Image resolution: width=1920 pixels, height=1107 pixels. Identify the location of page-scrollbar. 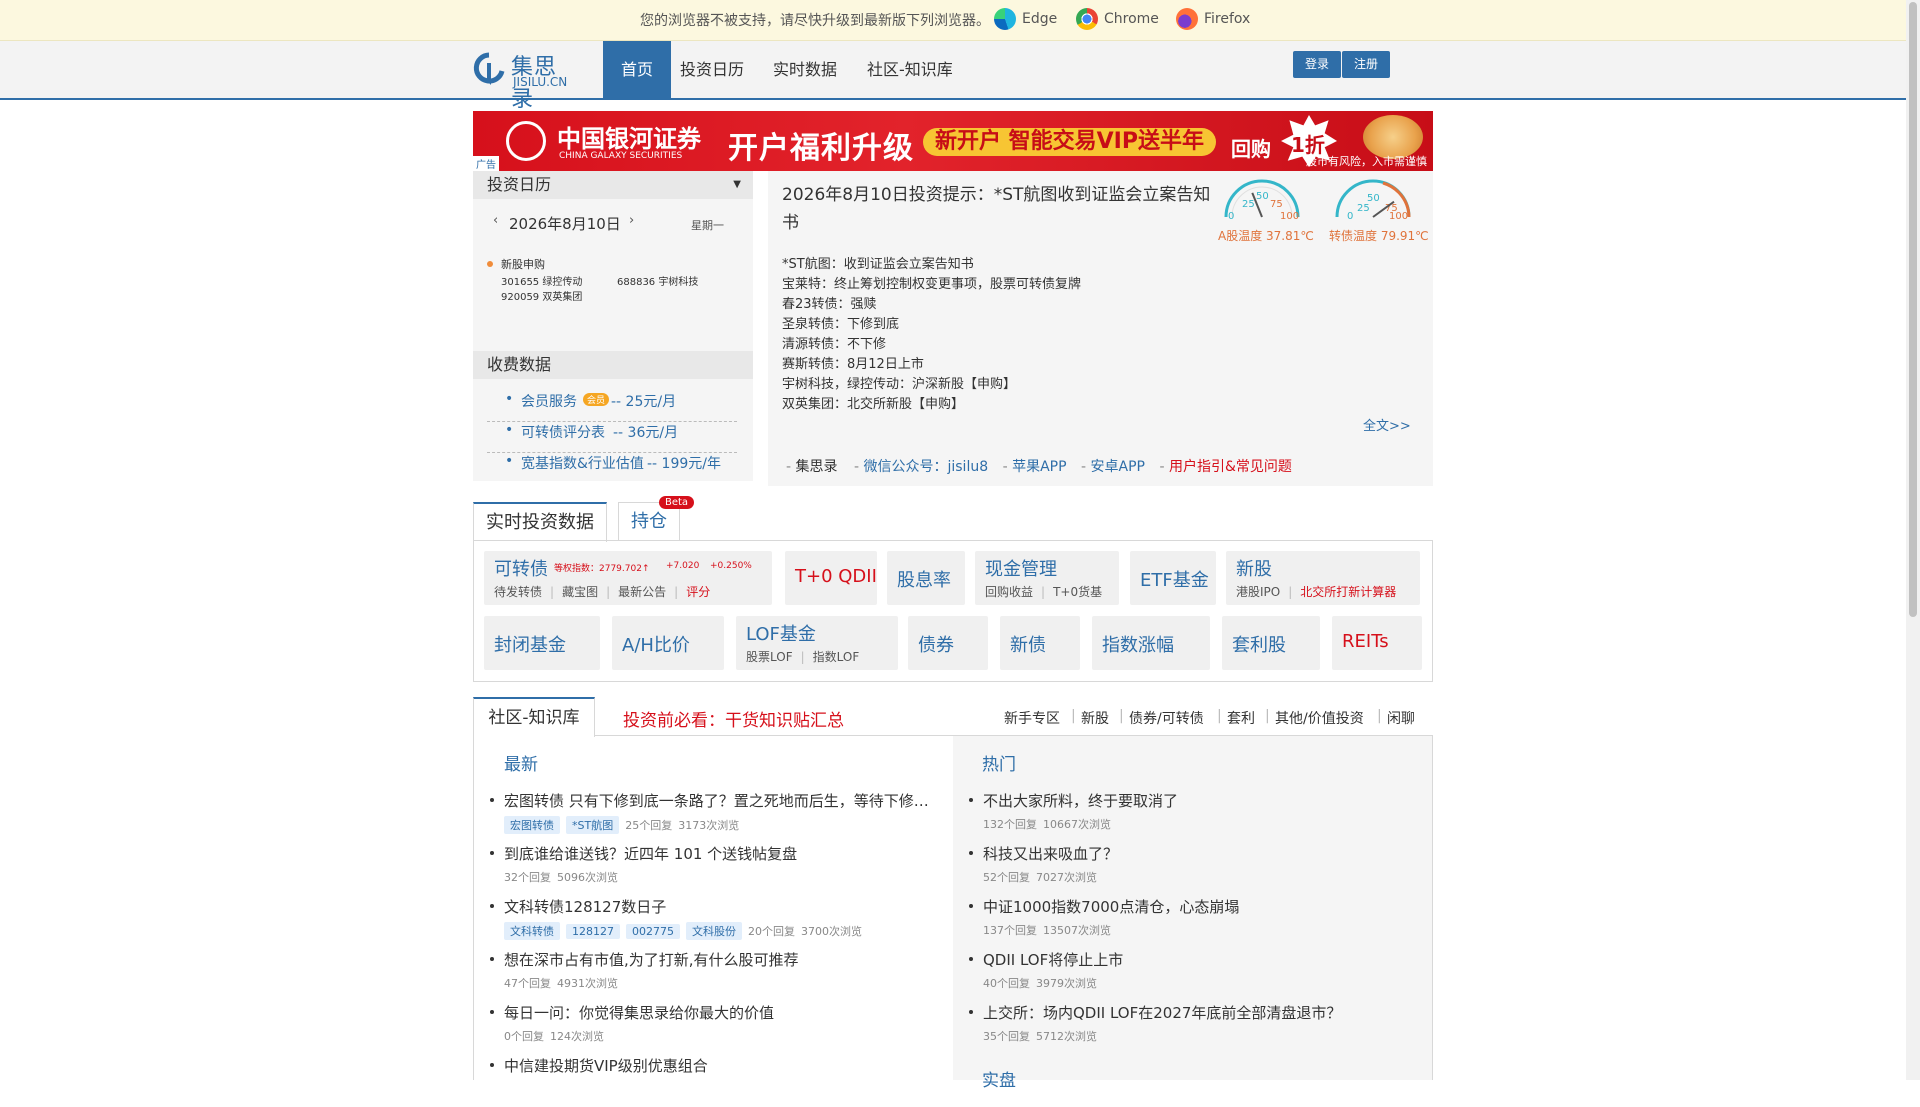
(1913, 540).